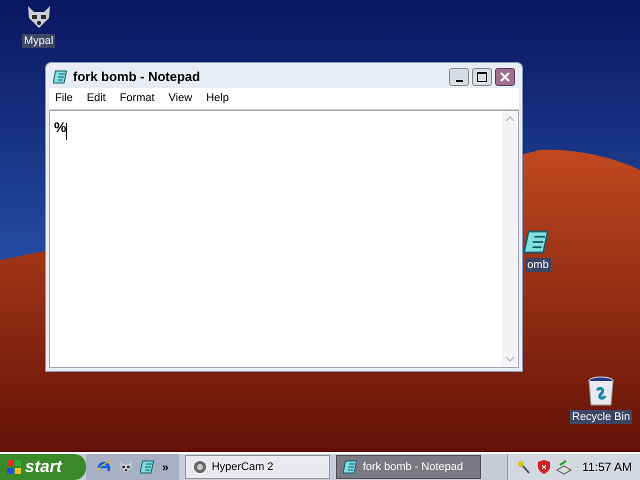 This screenshot has width=640, height=480. I want to click on menu-item: Help, so click(217, 98).